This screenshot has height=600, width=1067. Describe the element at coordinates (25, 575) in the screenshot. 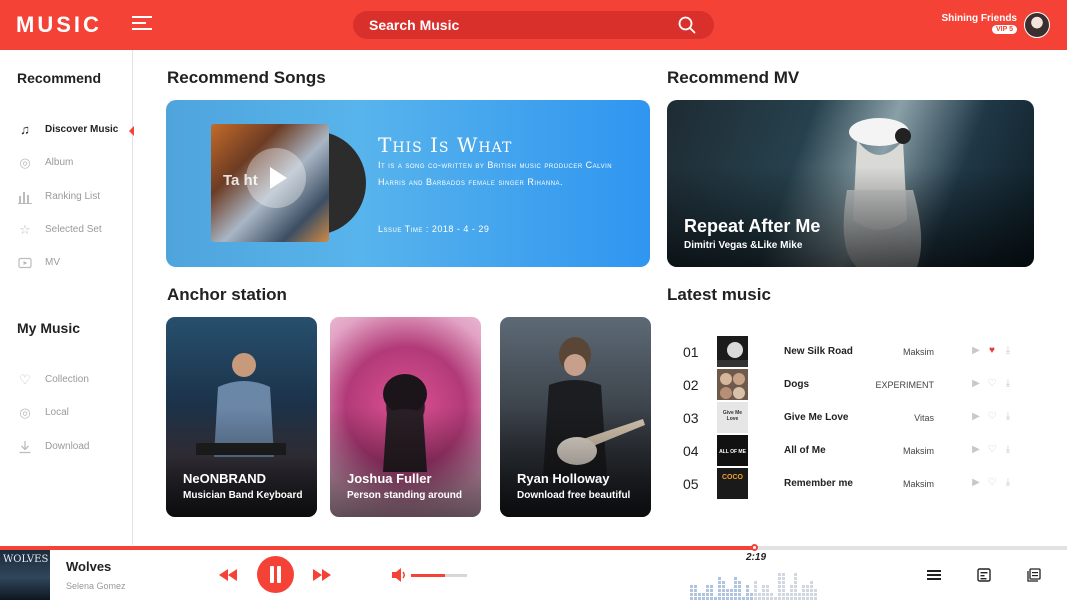

I see `now-playing-cover: WOLVES` at that location.